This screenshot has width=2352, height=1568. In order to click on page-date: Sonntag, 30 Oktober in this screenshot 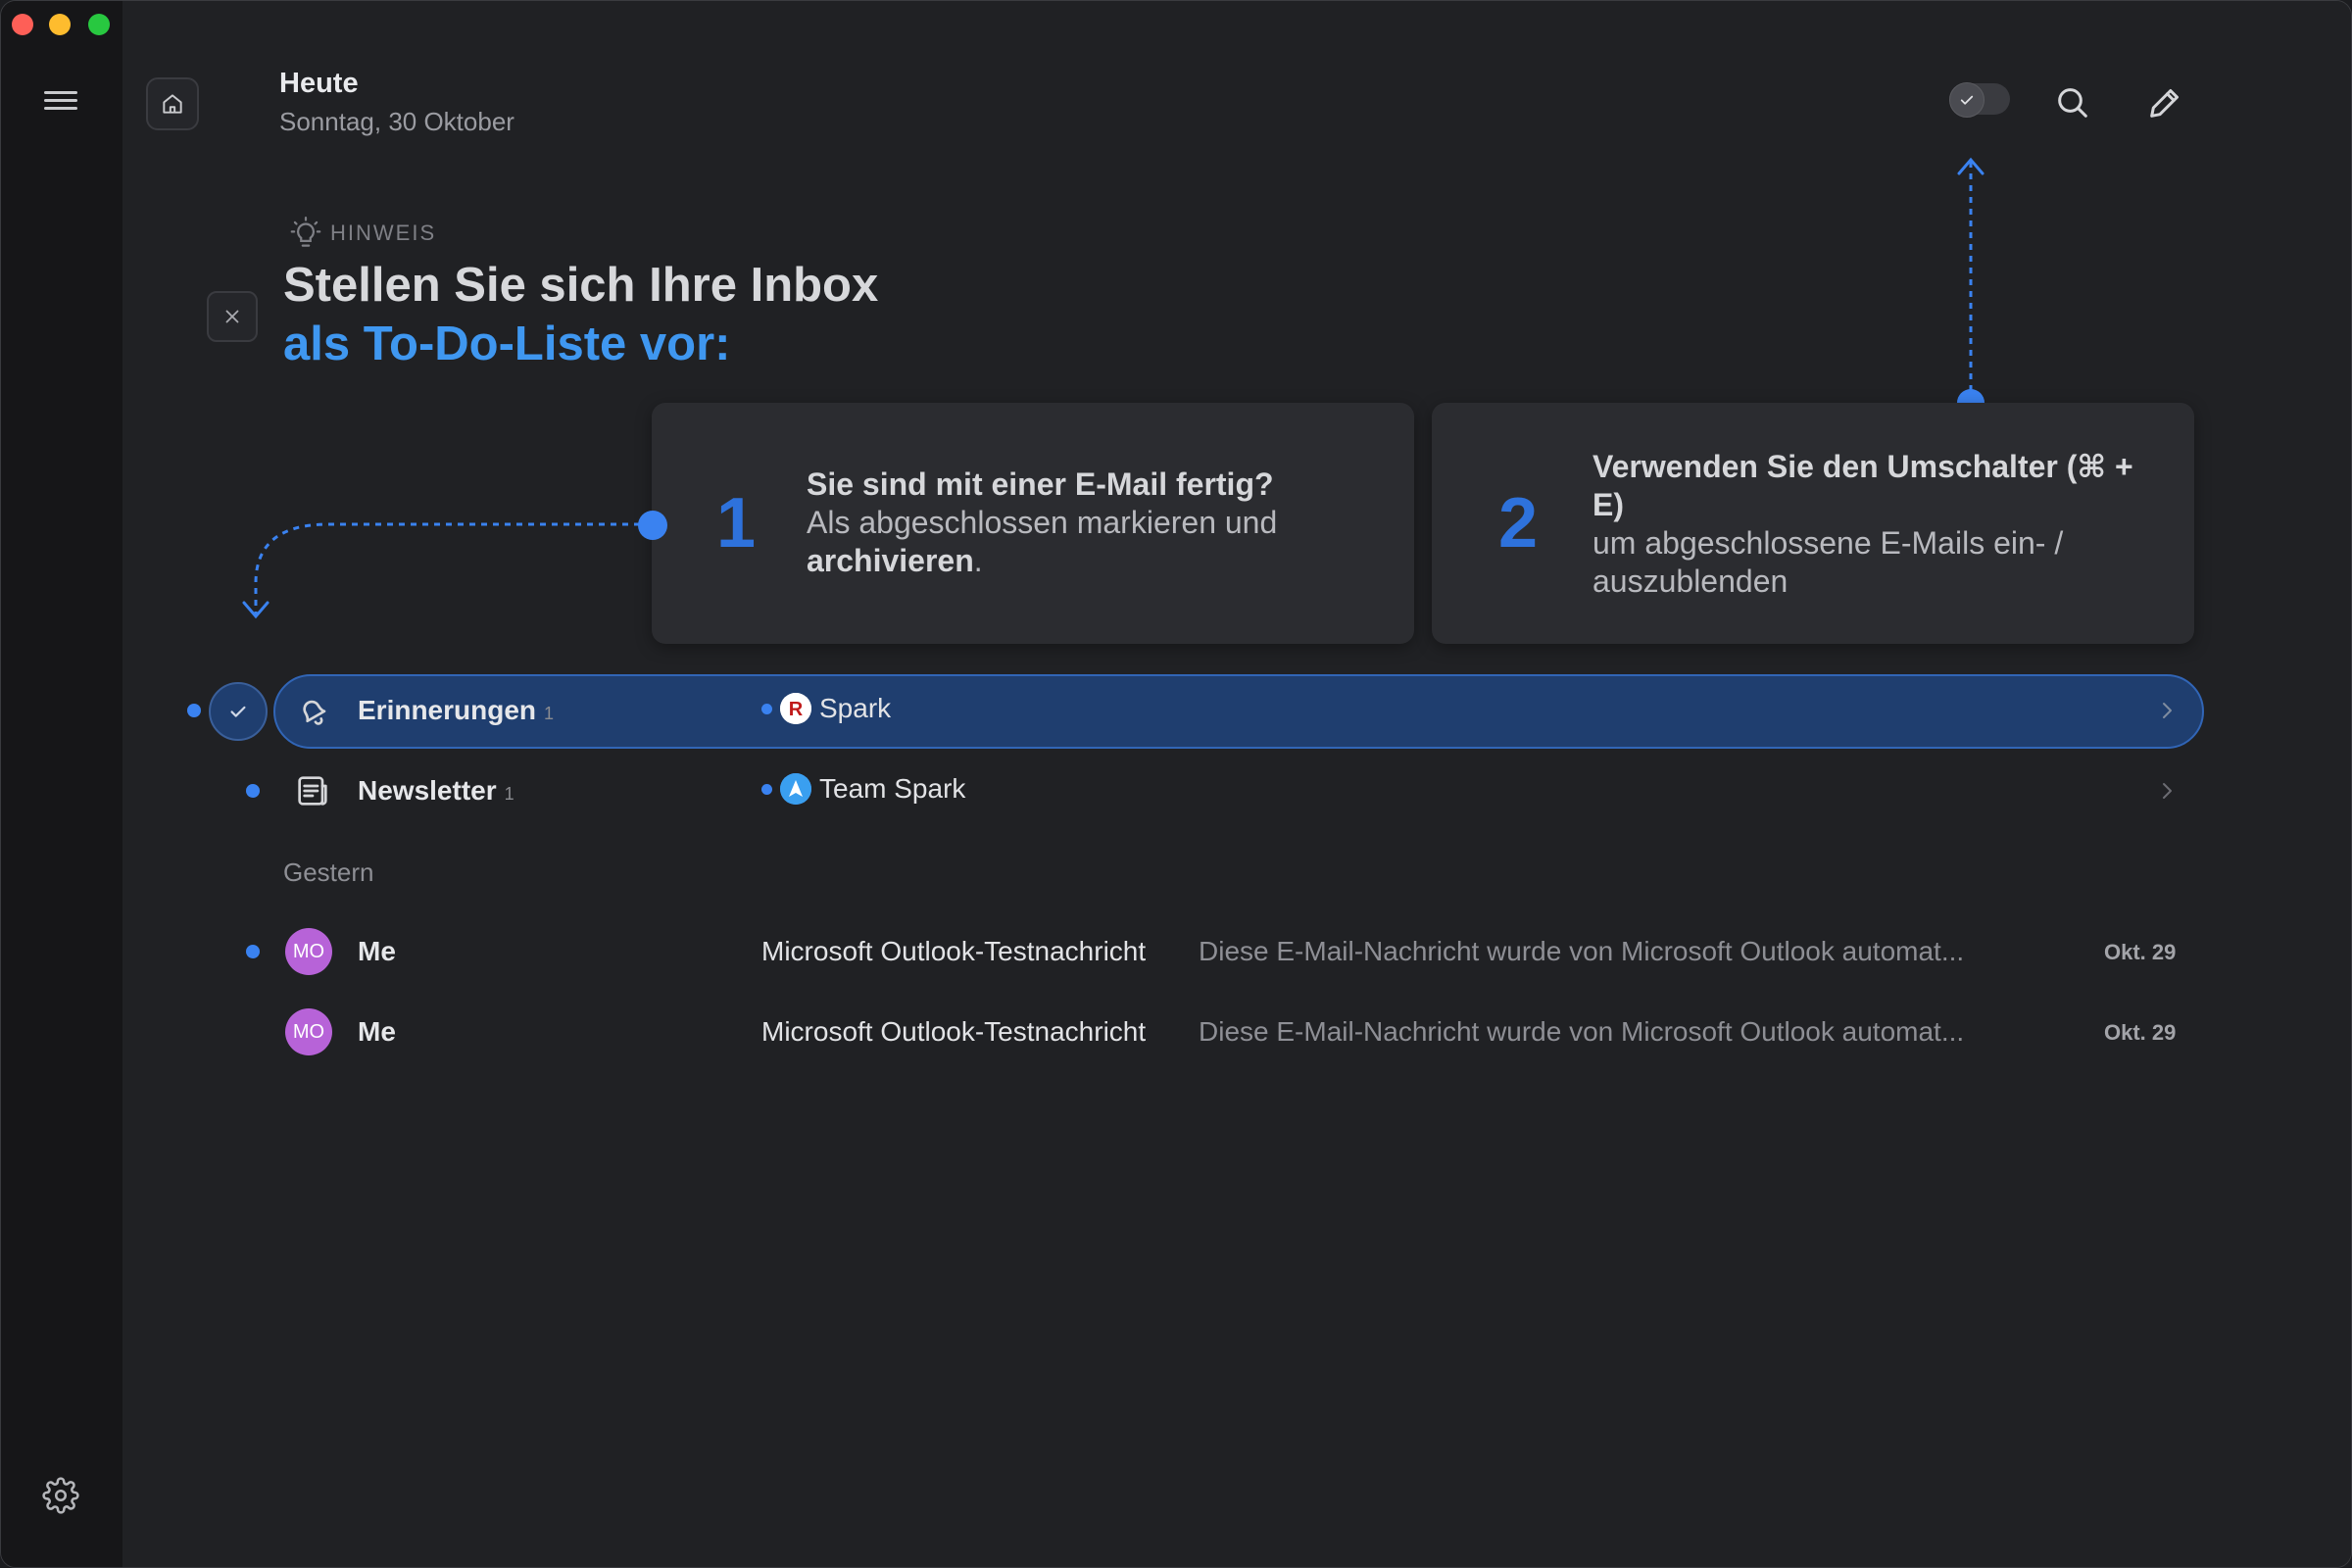, I will do `click(396, 121)`.